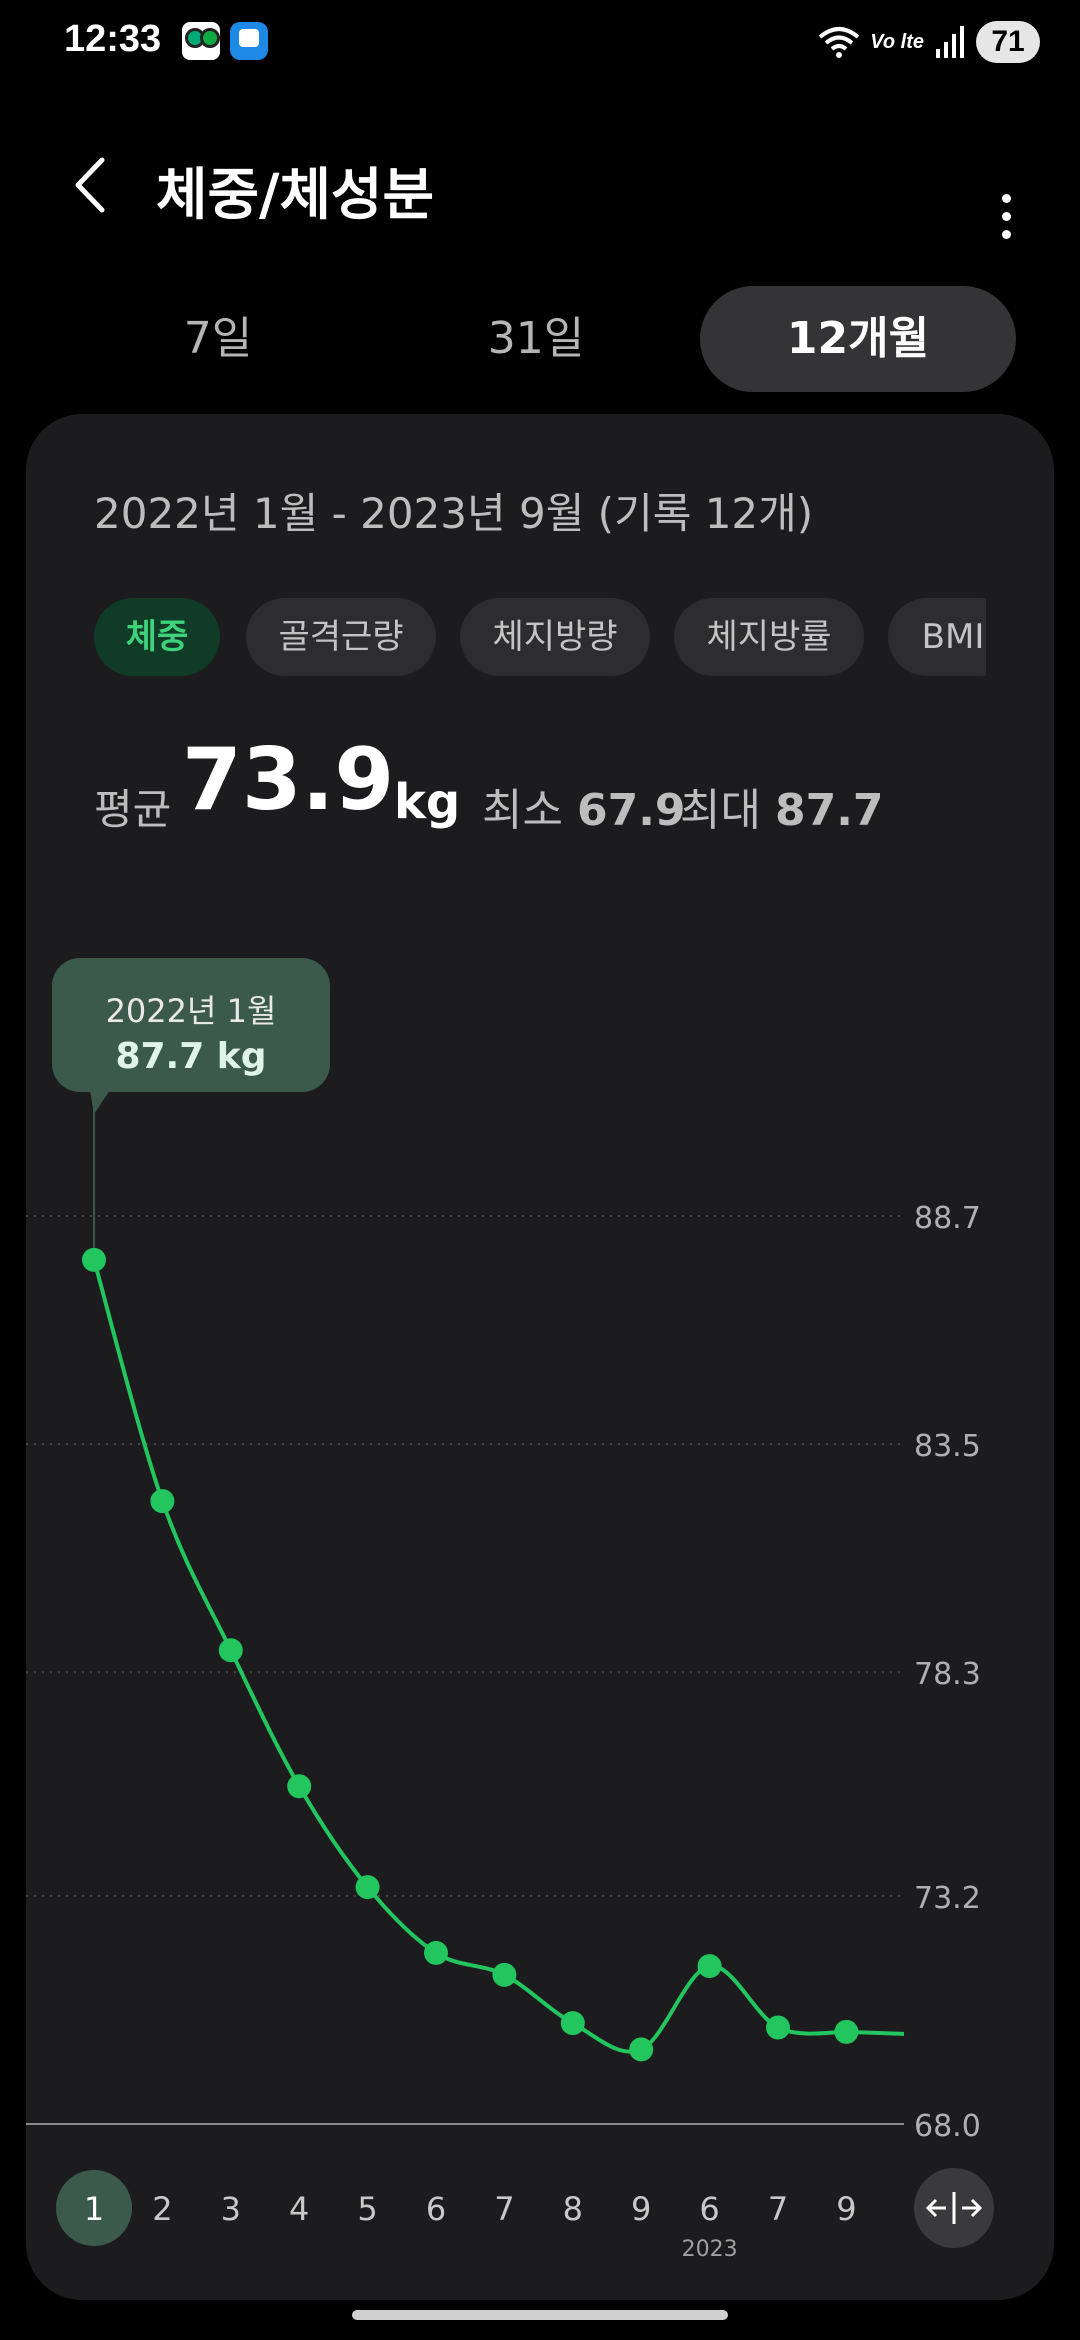  What do you see at coordinates (191, 1056) in the screenshot?
I see `tooltip-value: 87.7 kg` at bounding box center [191, 1056].